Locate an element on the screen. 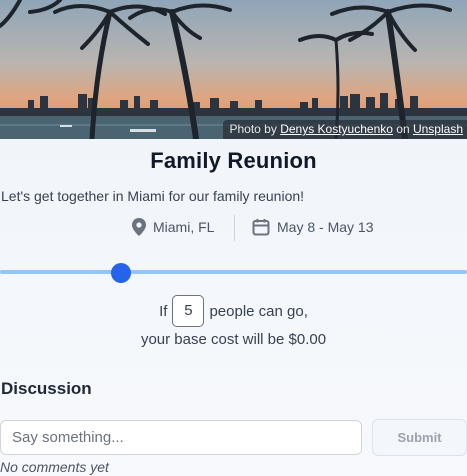  meta-divider is located at coordinates (234, 228).